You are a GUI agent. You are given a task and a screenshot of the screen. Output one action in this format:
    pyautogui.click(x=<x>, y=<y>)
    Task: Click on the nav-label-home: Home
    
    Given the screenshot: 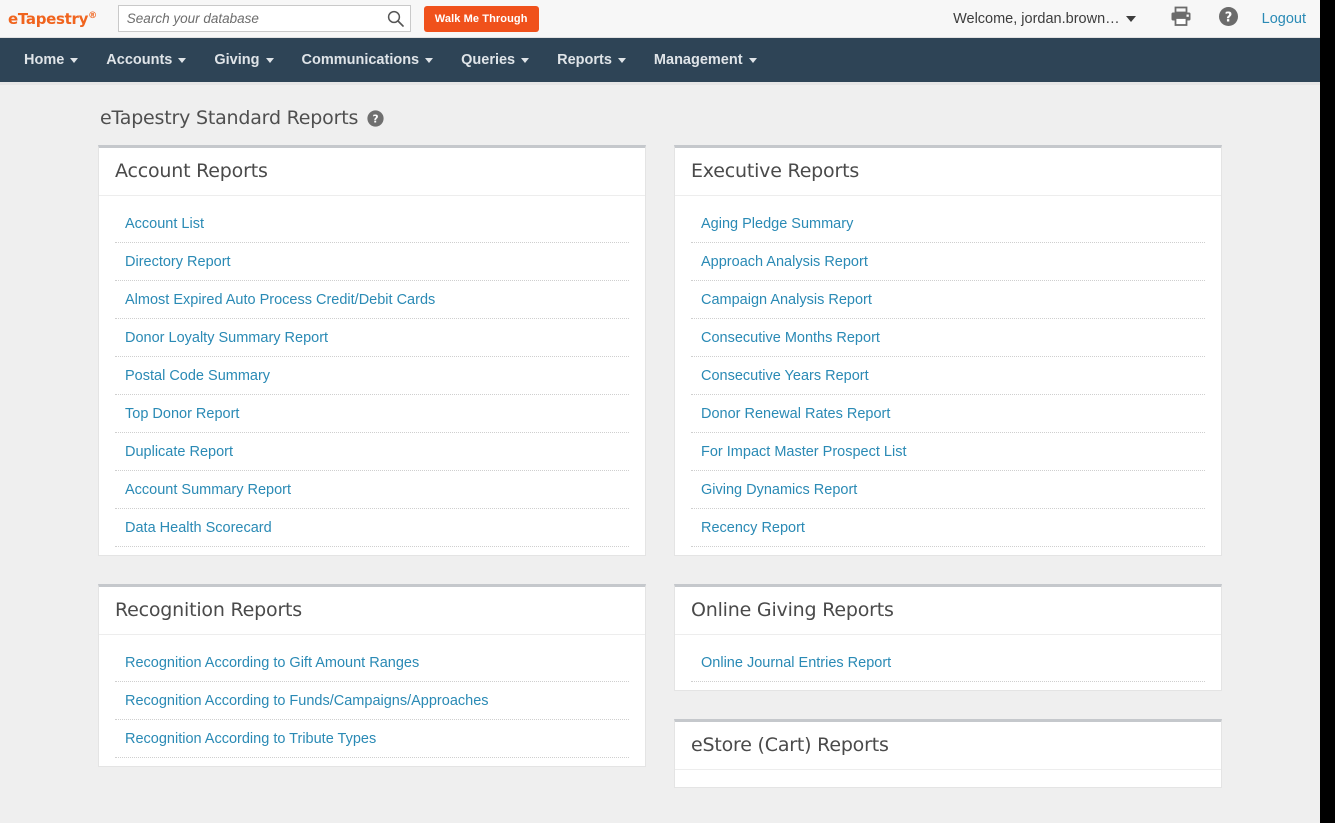 What is the action you would take?
    pyautogui.click(x=44, y=59)
    